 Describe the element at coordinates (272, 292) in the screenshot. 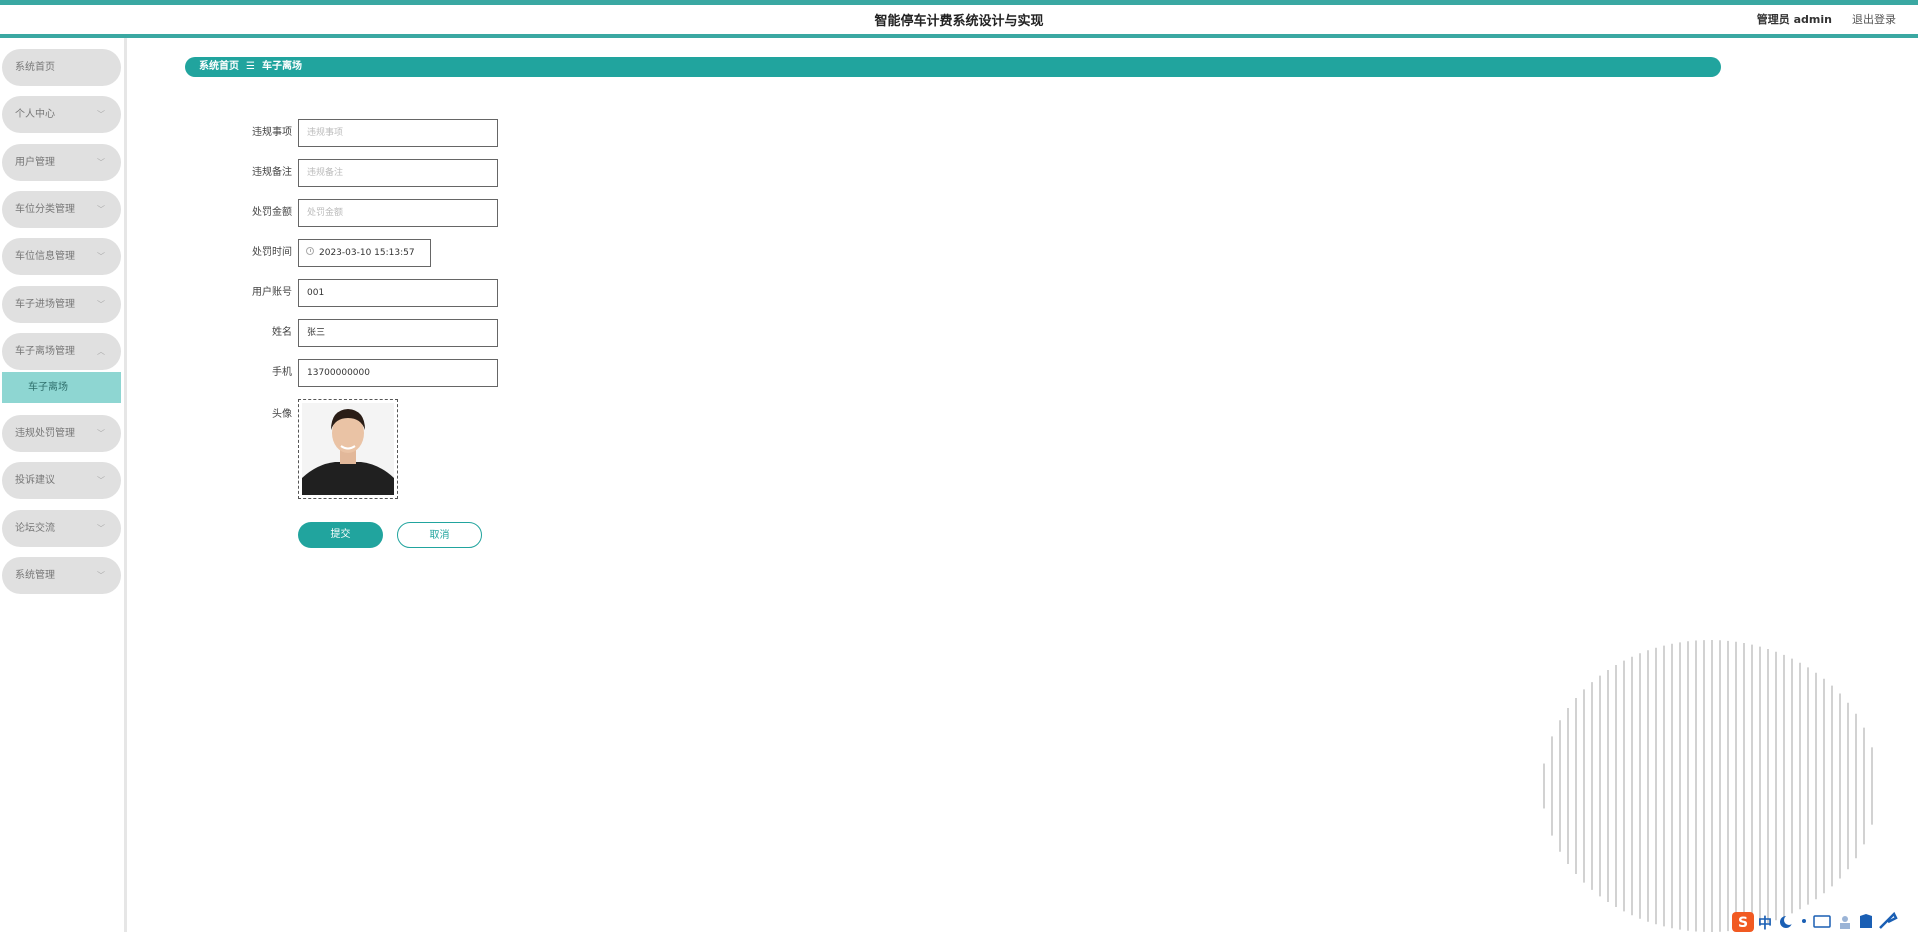

I see `user-account-label: 用户账号` at that location.